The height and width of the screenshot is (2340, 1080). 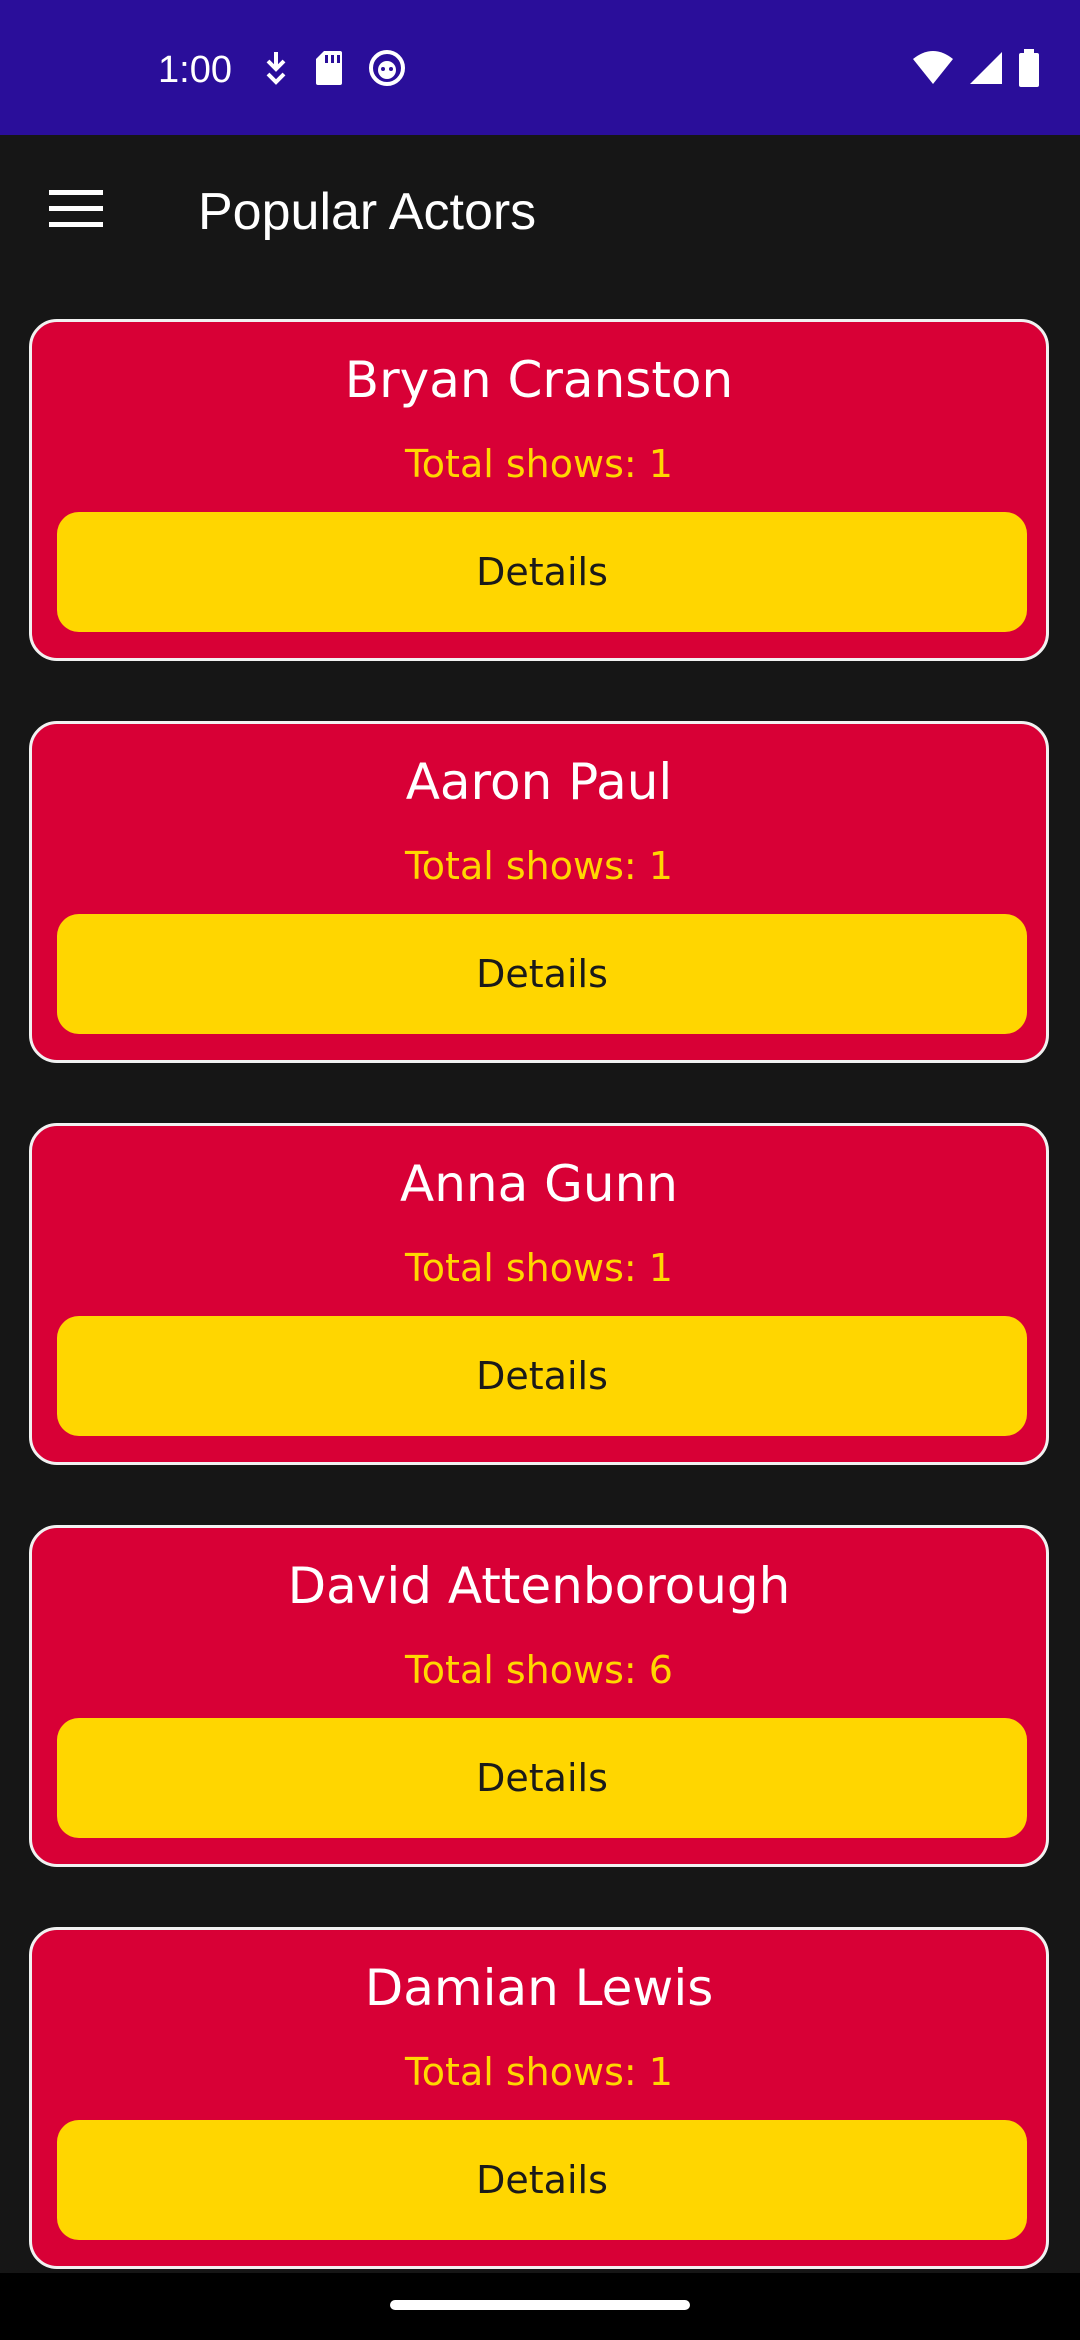 I want to click on actor-name: Aaron Paul, so click(x=539, y=782).